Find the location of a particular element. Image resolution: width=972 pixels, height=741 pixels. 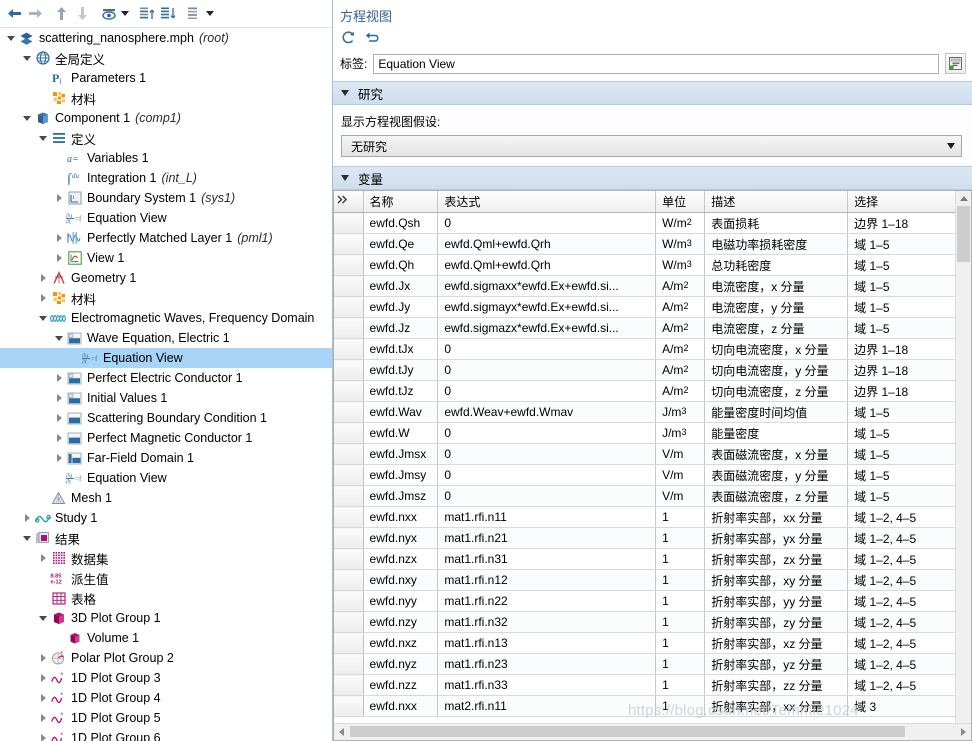

cell-name: ewfd.nzz is located at coordinates (401, 685).